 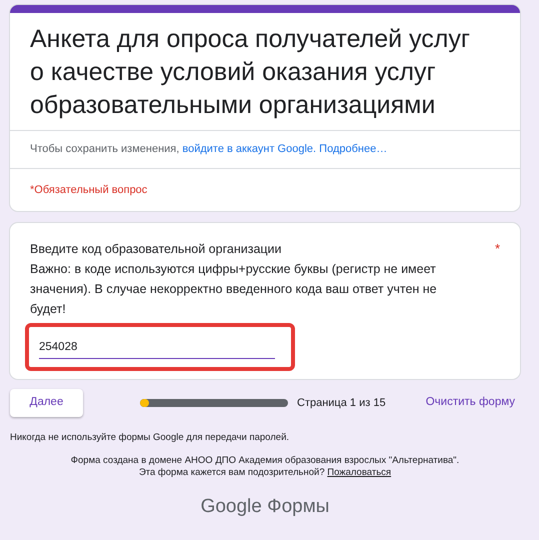 I want to click on required-note: *Обязательный вопрос, so click(x=89, y=190).